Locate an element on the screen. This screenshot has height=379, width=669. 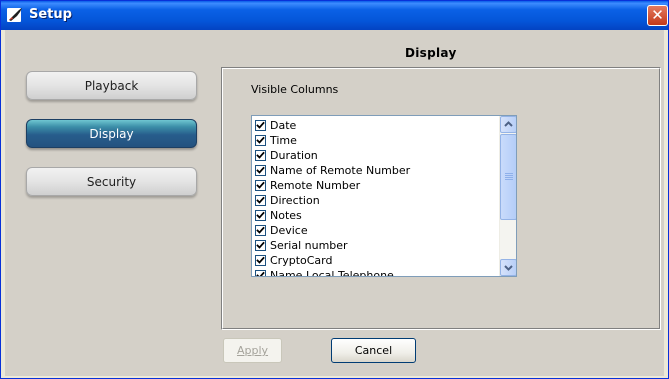
column-label: Time is located at coordinates (283, 140).